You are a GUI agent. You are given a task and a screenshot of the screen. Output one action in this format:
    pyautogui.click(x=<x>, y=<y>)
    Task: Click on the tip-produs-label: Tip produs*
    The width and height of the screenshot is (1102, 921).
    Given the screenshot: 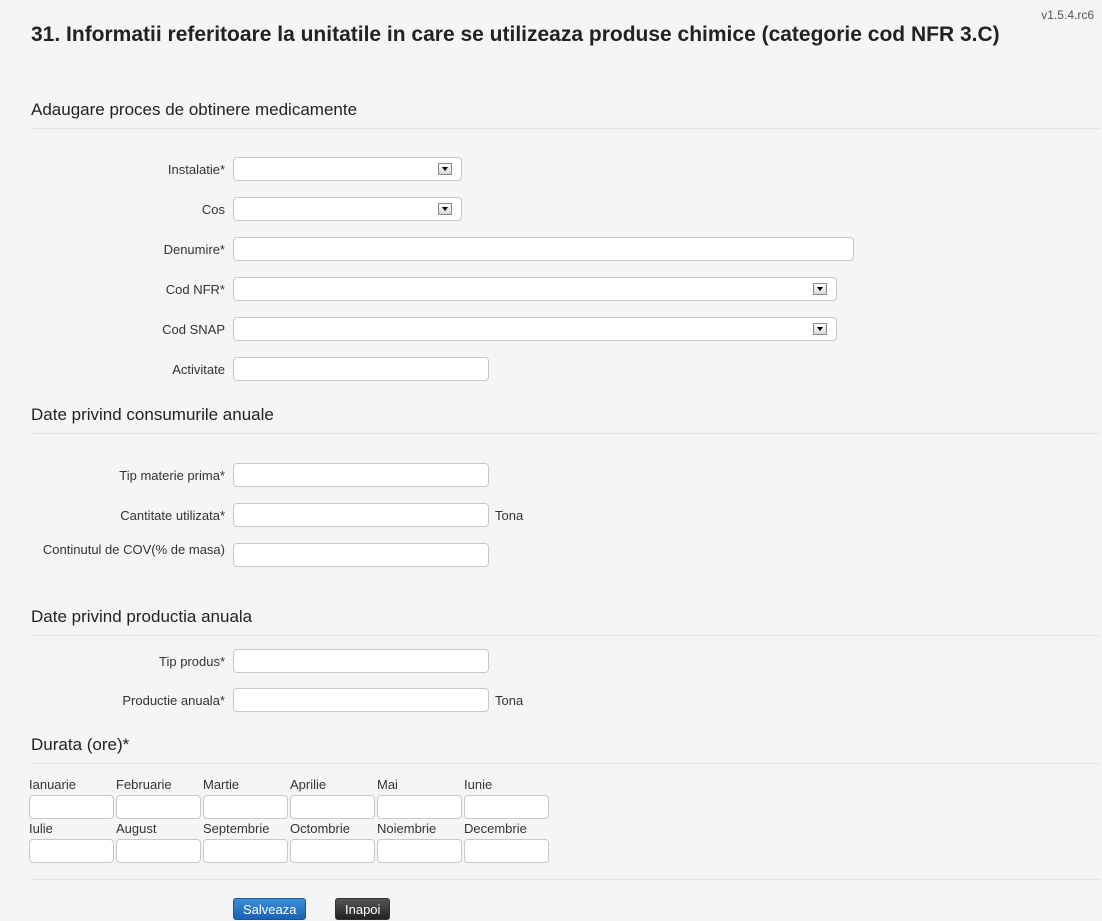 What is the action you would take?
    pyautogui.click(x=192, y=661)
    